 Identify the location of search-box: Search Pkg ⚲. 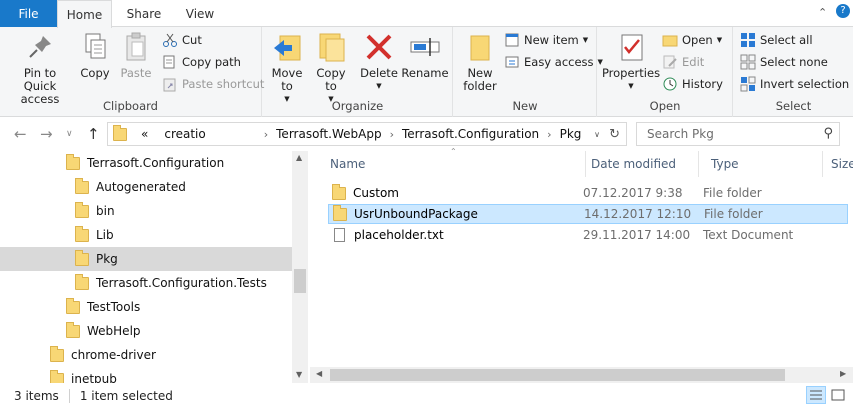
(738, 134).